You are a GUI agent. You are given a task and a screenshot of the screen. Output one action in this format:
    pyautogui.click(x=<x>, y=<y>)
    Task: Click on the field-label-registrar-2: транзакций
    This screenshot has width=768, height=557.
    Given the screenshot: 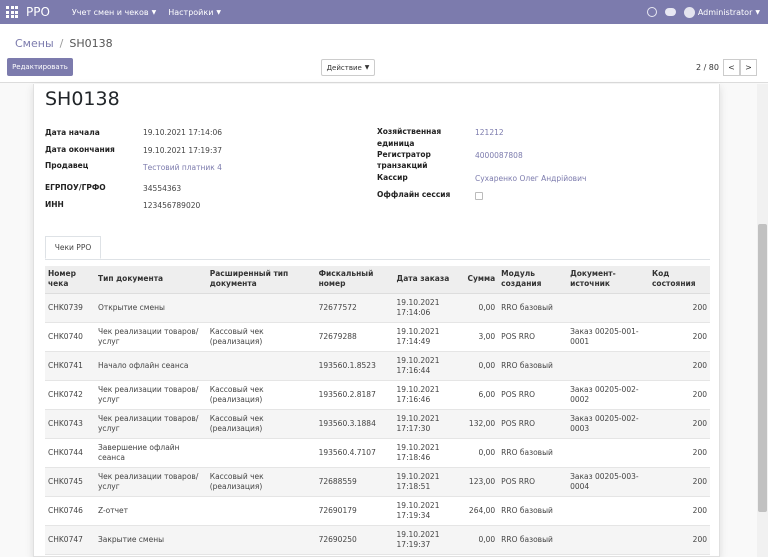 What is the action you would take?
    pyautogui.click(x=402, y=165)
    